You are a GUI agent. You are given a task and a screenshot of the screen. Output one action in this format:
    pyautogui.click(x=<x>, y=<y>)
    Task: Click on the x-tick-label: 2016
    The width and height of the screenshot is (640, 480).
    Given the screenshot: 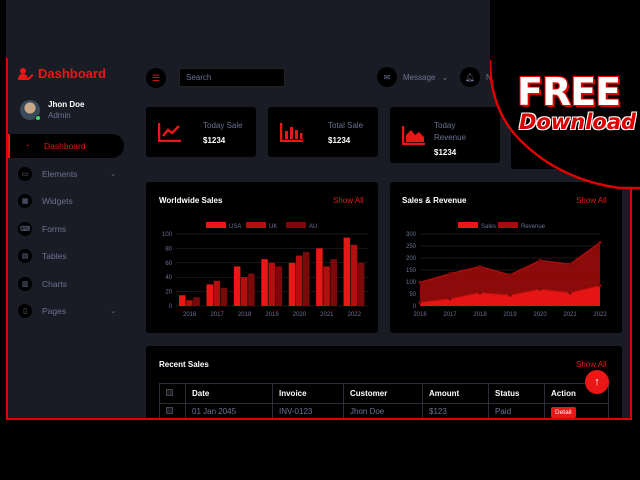 What is the action you would take?
    pyautogui.click(x=190, y=315)
    